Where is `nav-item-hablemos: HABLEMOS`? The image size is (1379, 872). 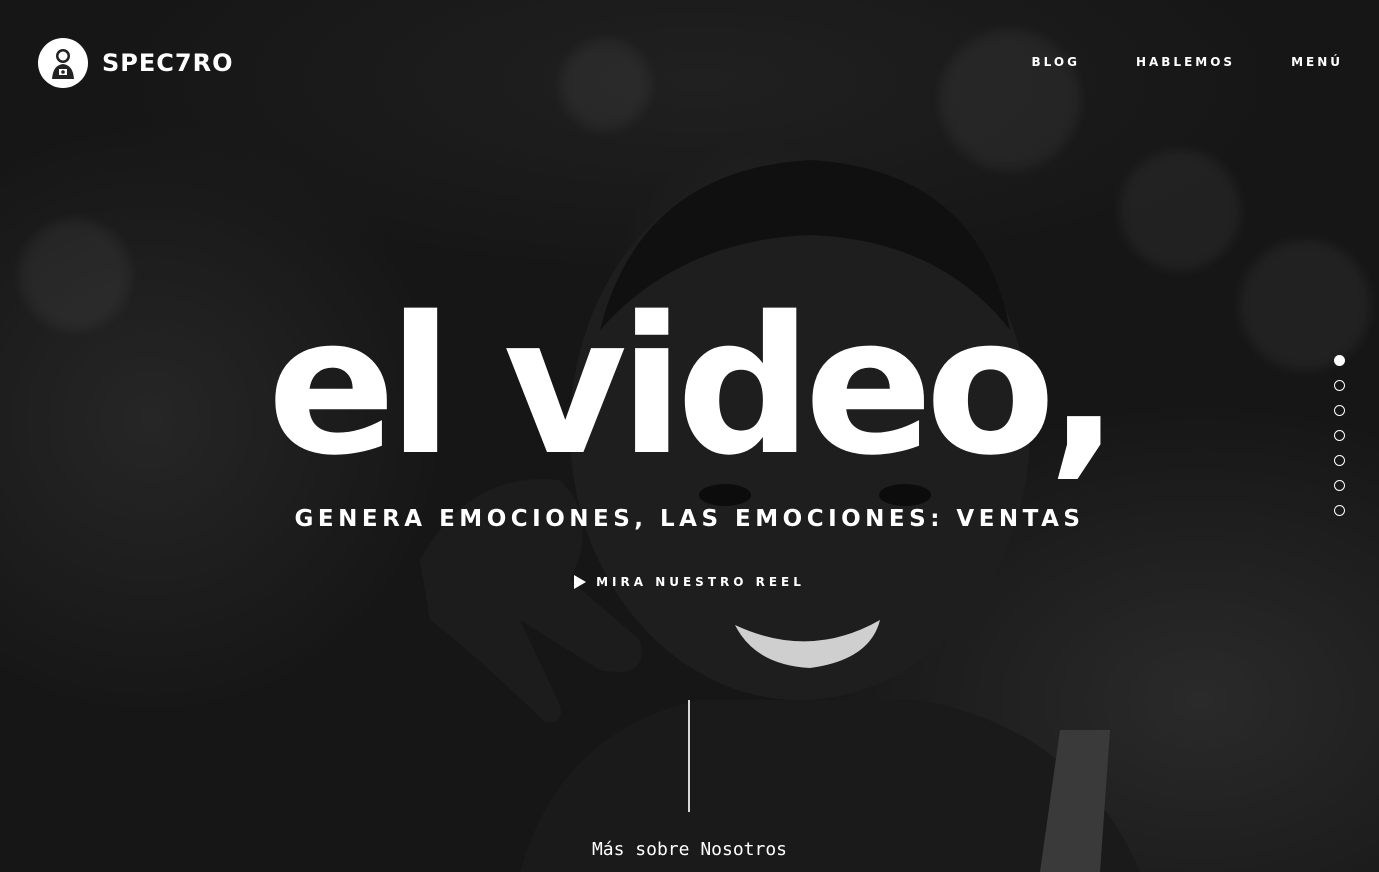
nav-item-hablemos: HABLEMOS is located at coordinates (1185, 62).